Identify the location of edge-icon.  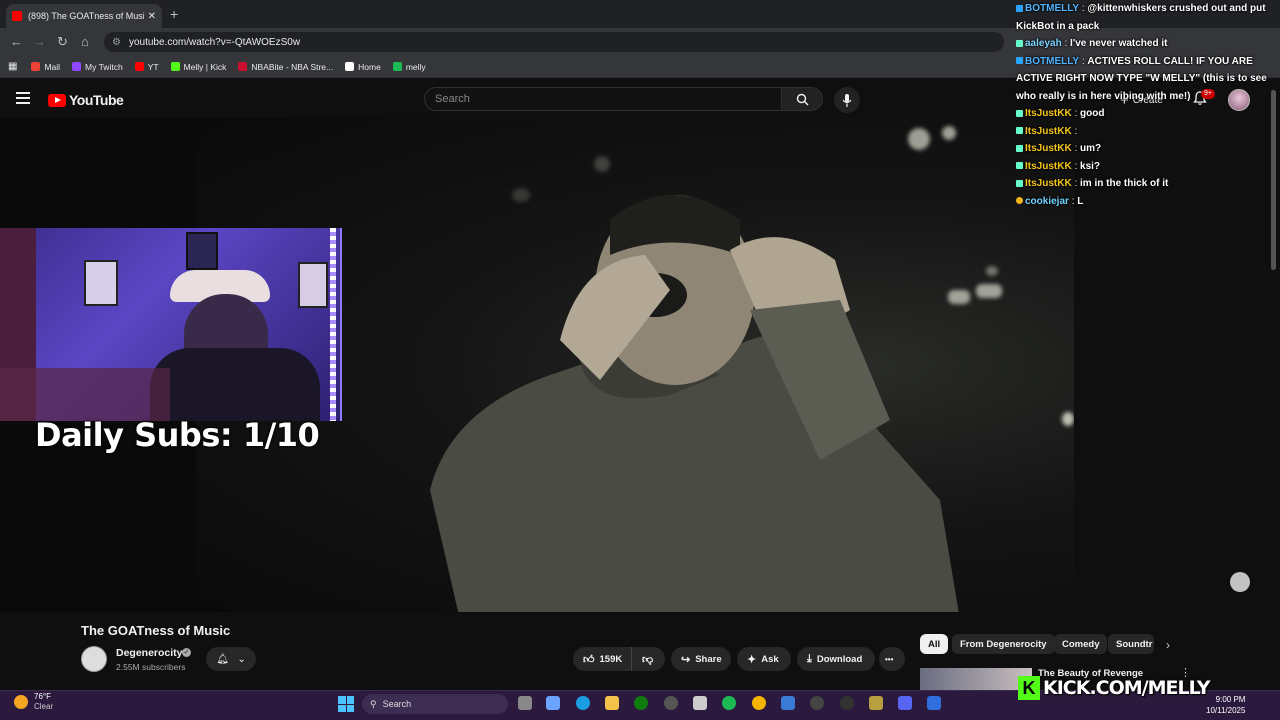
(583, 703).